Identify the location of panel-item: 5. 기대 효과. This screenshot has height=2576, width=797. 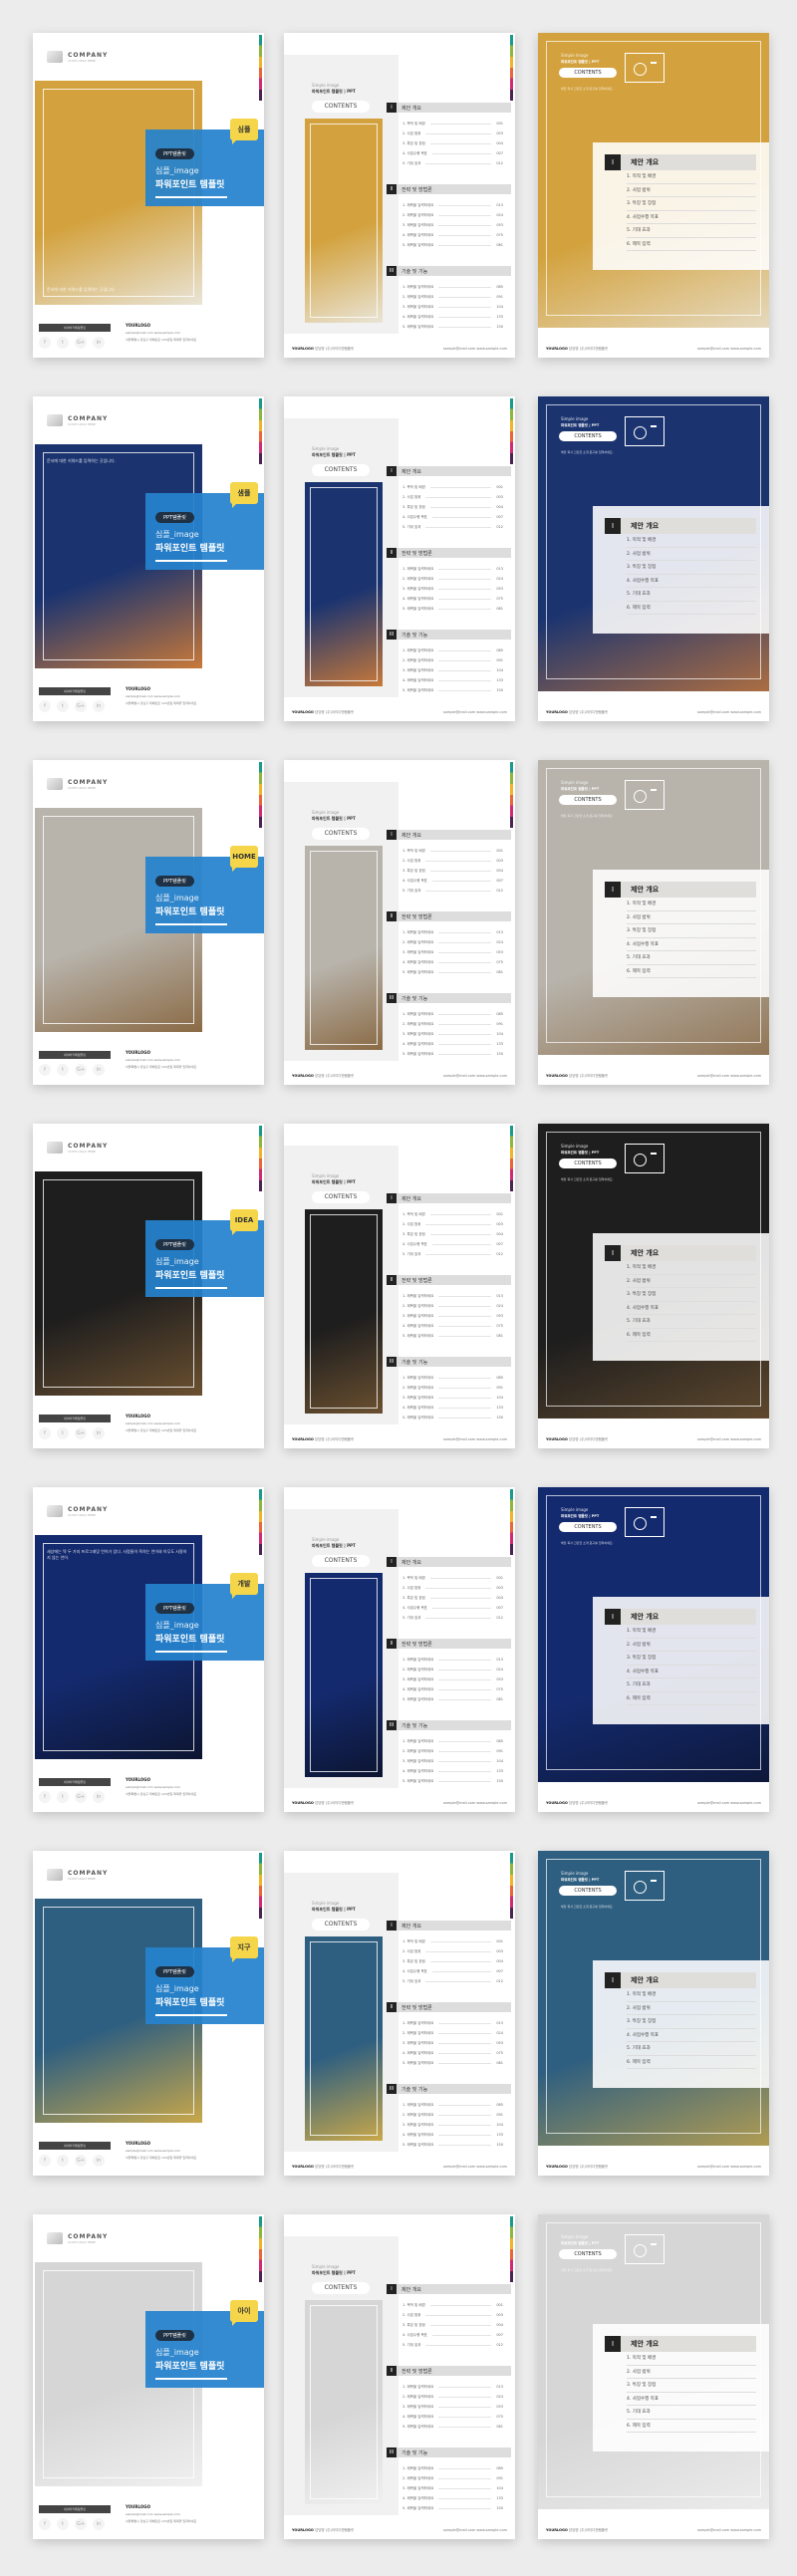
(691, 231).